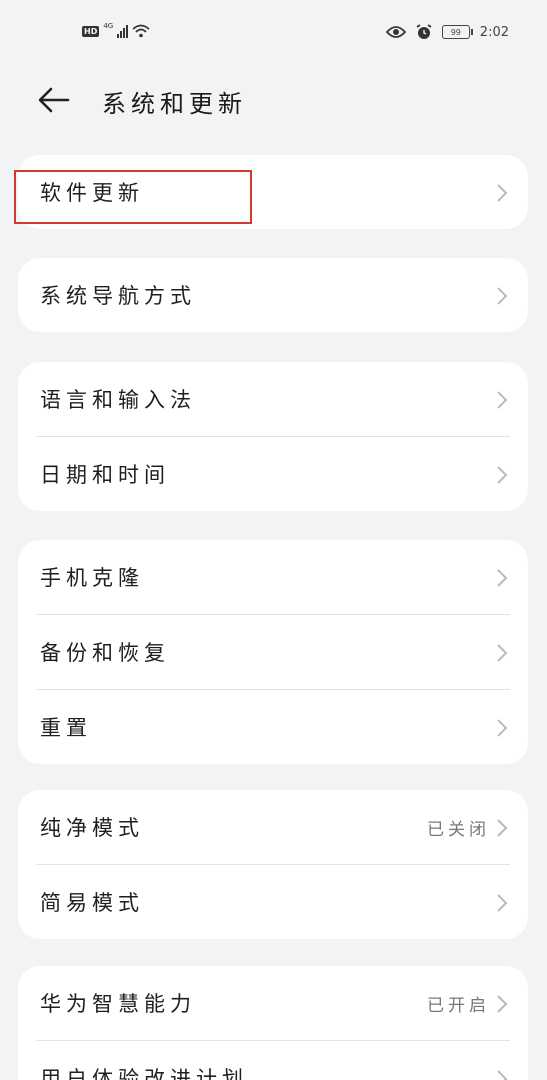  Describe the element at coordinates (273, 827) in the screenshot. I see `pure-mode-item: 纯净模式 已关闭` at that location.